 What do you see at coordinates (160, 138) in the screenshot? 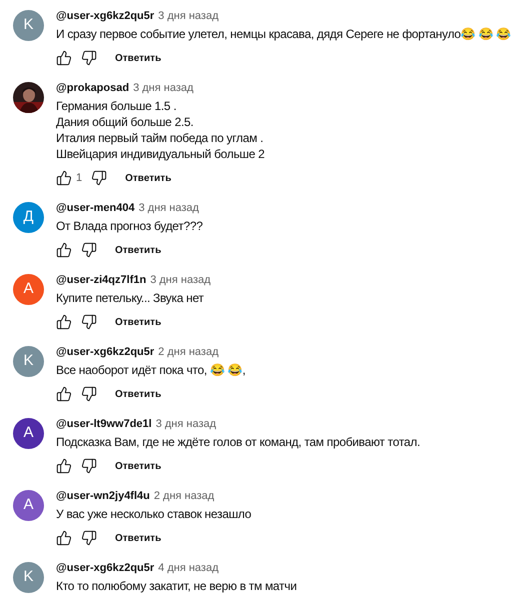
I see `comment-text: Италия первый тайм победа по углам .` at bounding box center [160, 138].